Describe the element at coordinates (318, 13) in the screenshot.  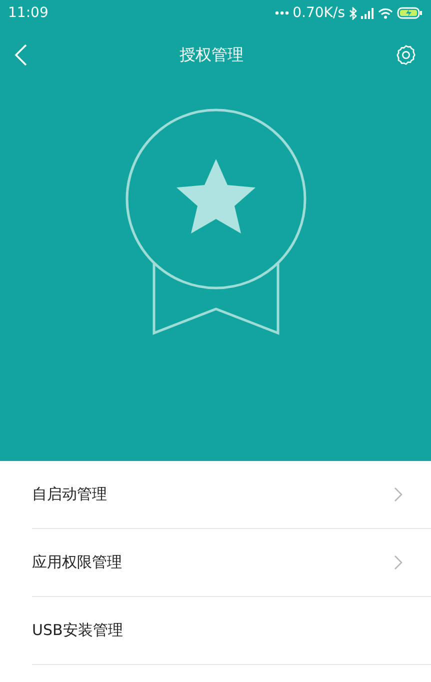
I see `network-speed: 0.70K/s` at that location.